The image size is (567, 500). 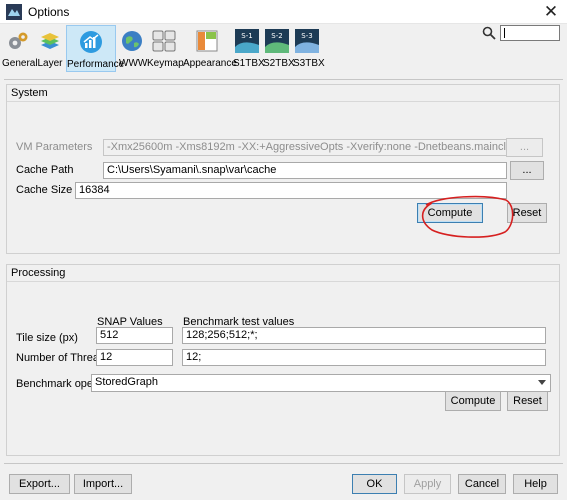 I want to click on tab-appearance: Appearance, so click(x=210, y=48).